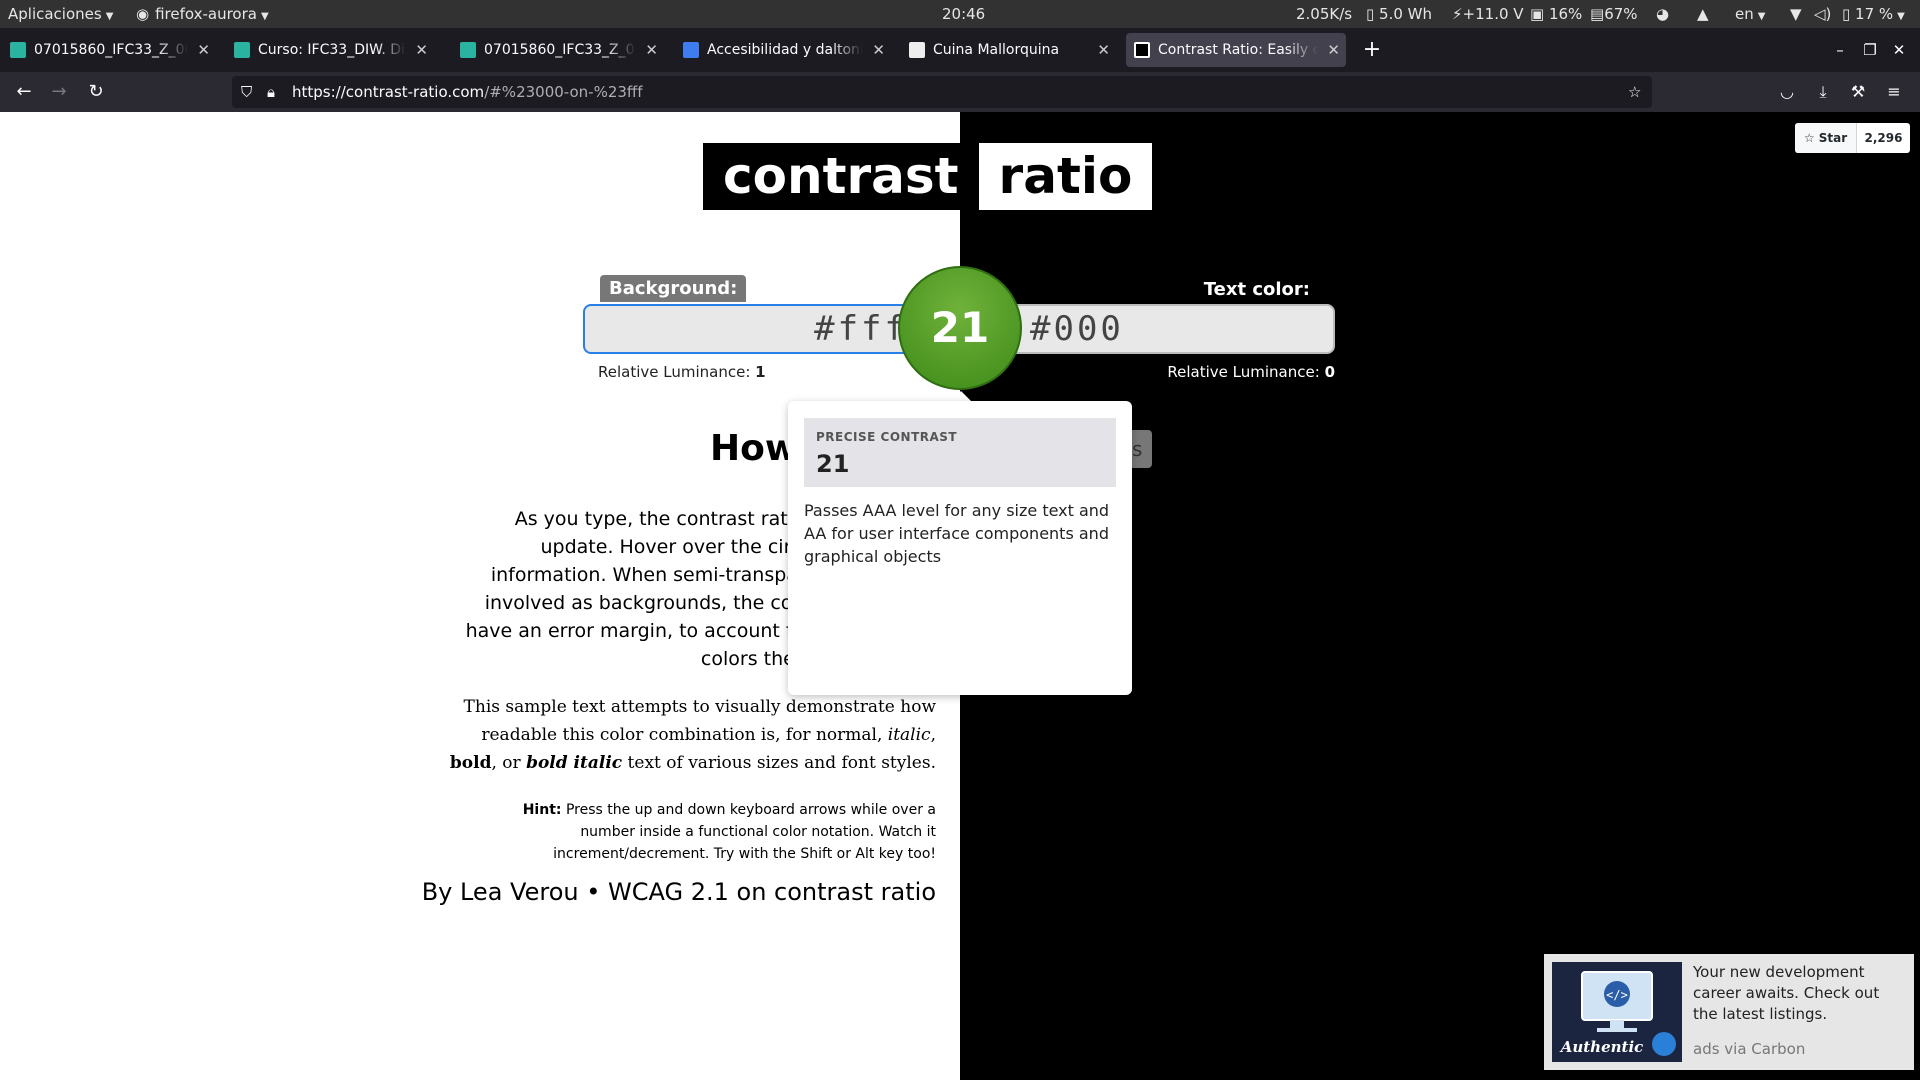  What do you see at coordinates (96, 92) in the screenshot?
I see `reload-icon: ↻` at bounding box center [96, 92].